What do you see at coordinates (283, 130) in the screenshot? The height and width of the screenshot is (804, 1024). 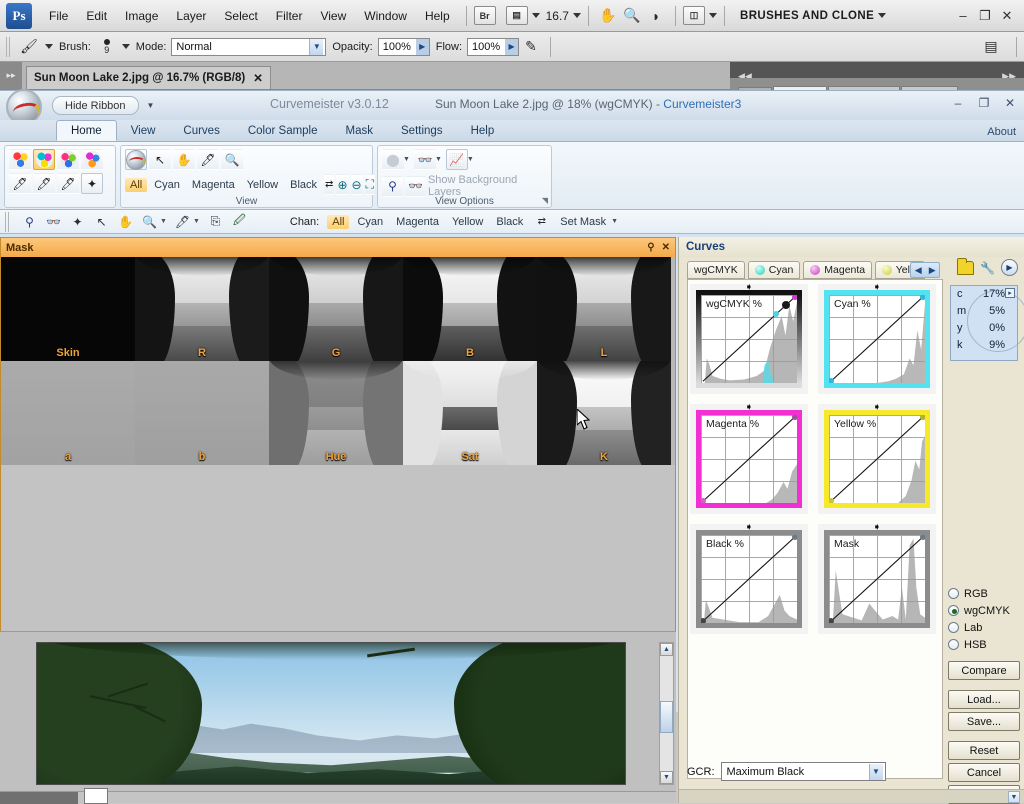 I see `tab-color-sample: Color Sample` at bounding box center [283, 130].